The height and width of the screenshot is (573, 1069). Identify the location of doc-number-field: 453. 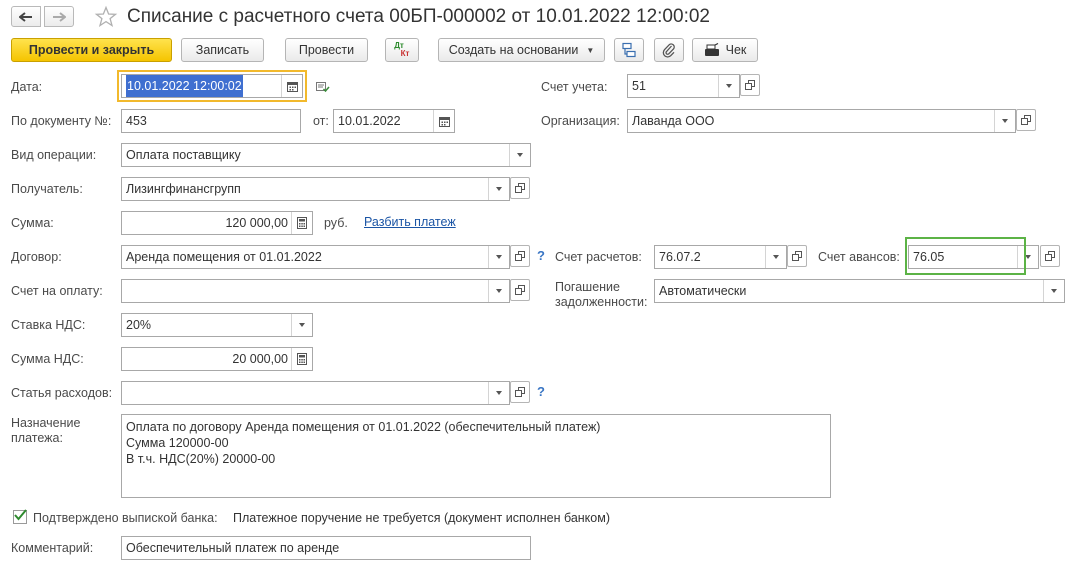
(211, 121).